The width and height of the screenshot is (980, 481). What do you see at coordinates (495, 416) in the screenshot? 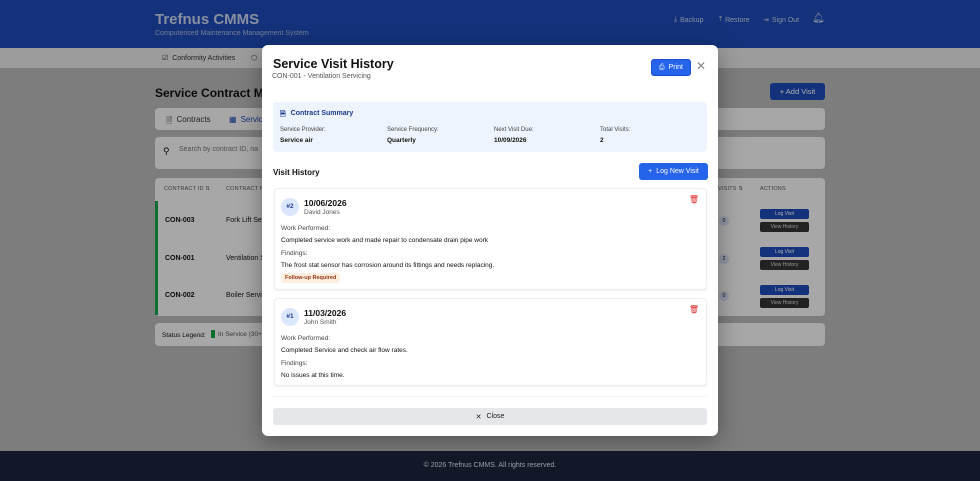
I see `close-label: Close` at bounding box center [495, 416].